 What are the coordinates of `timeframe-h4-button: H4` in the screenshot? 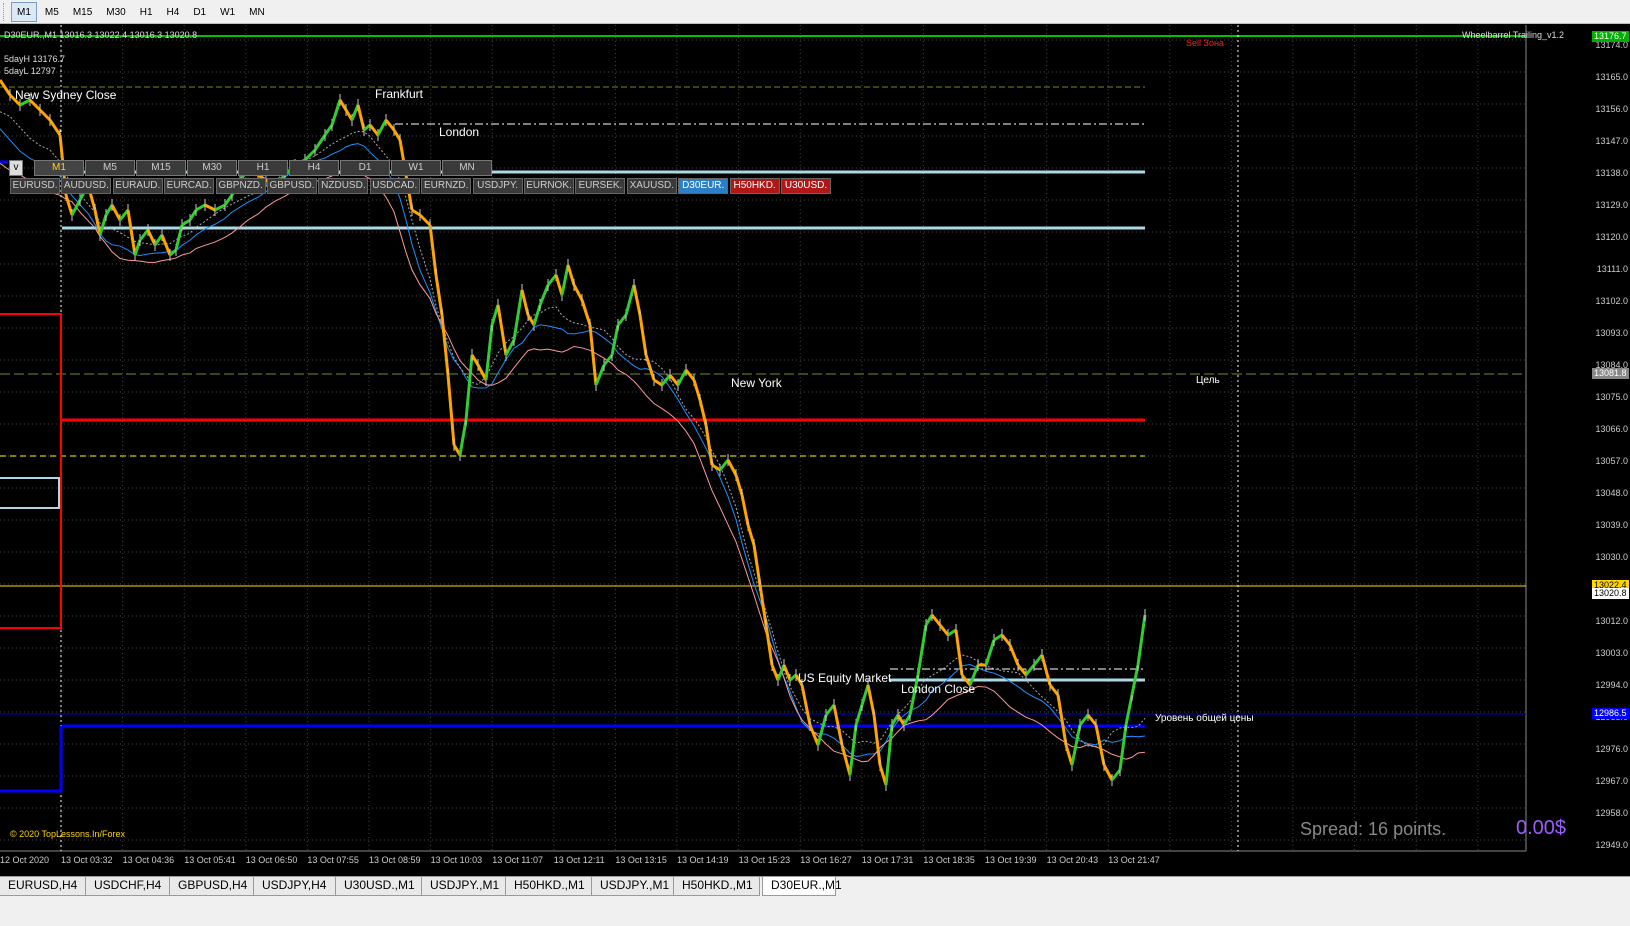 It's located at (173, 12).